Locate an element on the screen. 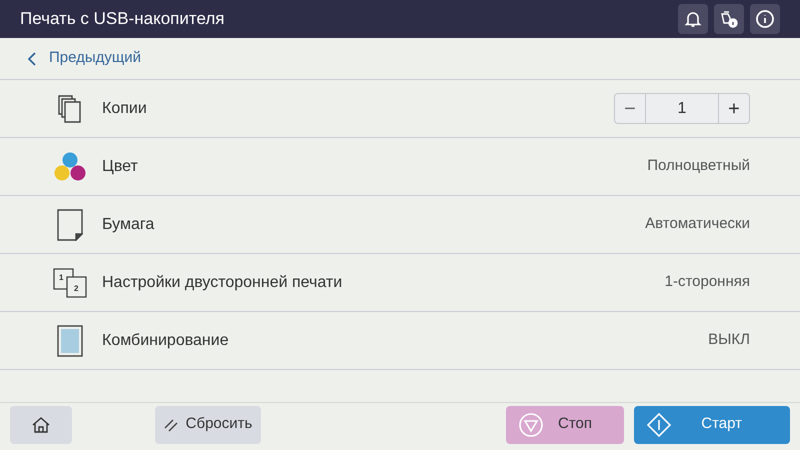 Image resolution: width=800 pixels, height=450 pixels. setting-row: Цвет Полноцветный is located at coordinates (400, 167).